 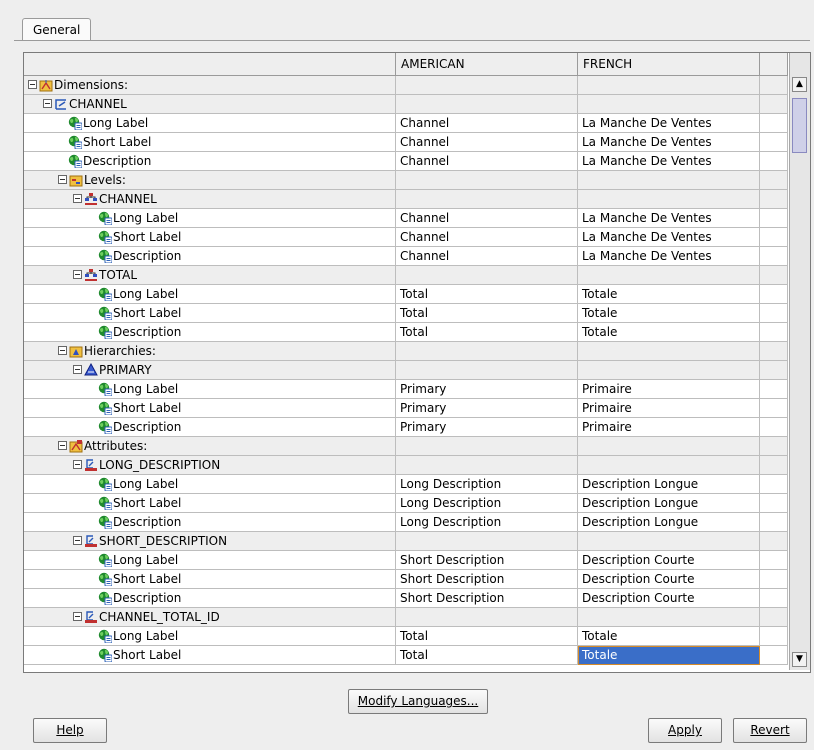 What do you see at coordinates (799, 659) in the screenshot?
I see `scroll-down-button: ▼` at bounding box center [799, 659].